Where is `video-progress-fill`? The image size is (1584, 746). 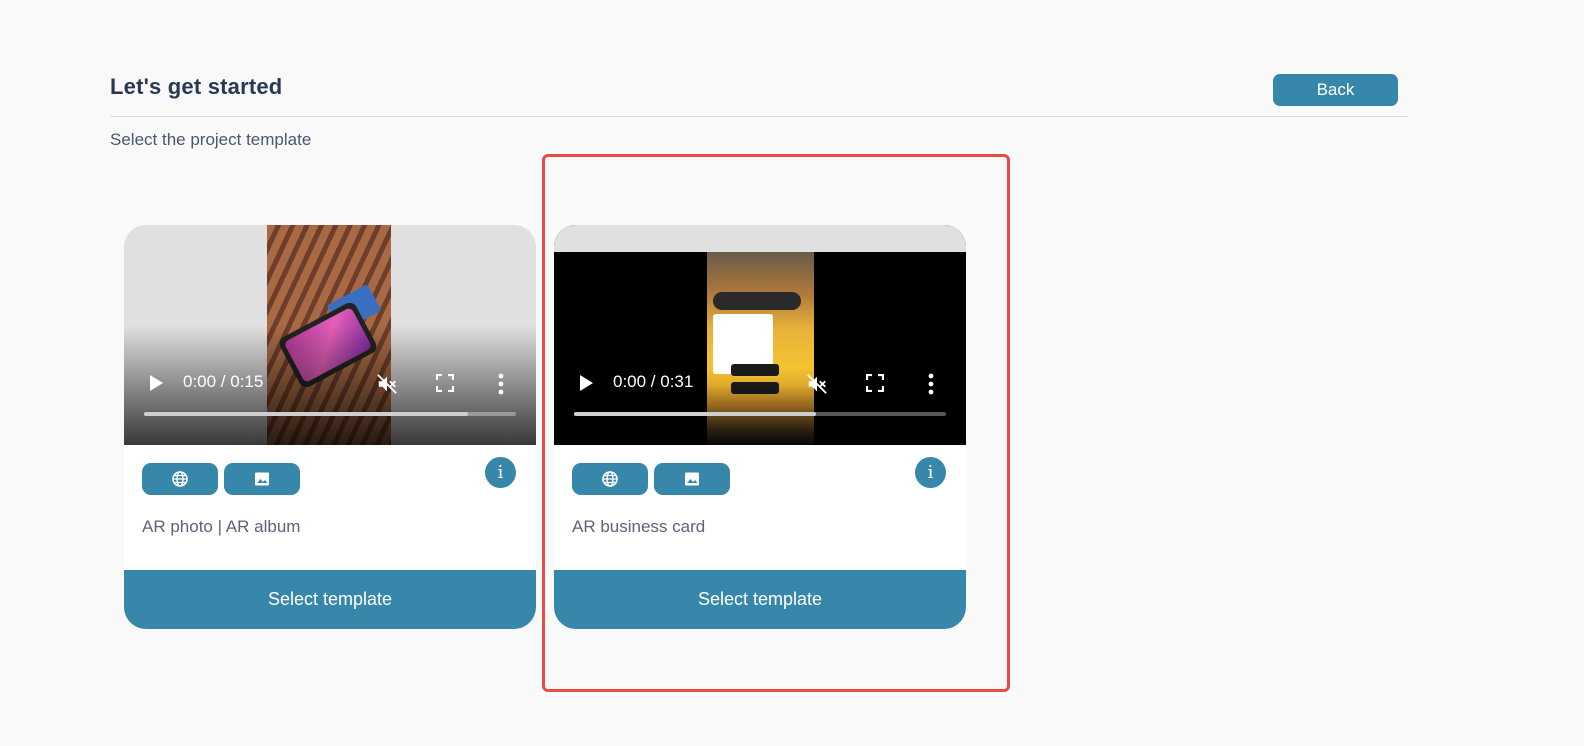 video-progress-fill is located at coordinates (306, 414).